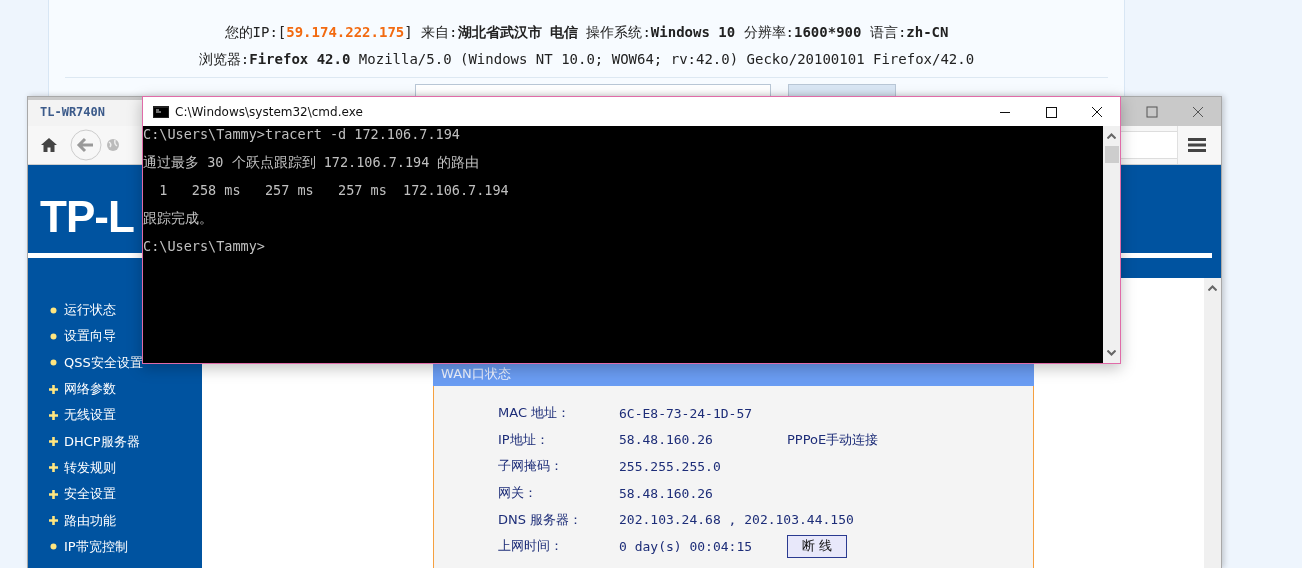  I want to click on field-label: IP地址：, so click(524, 439).